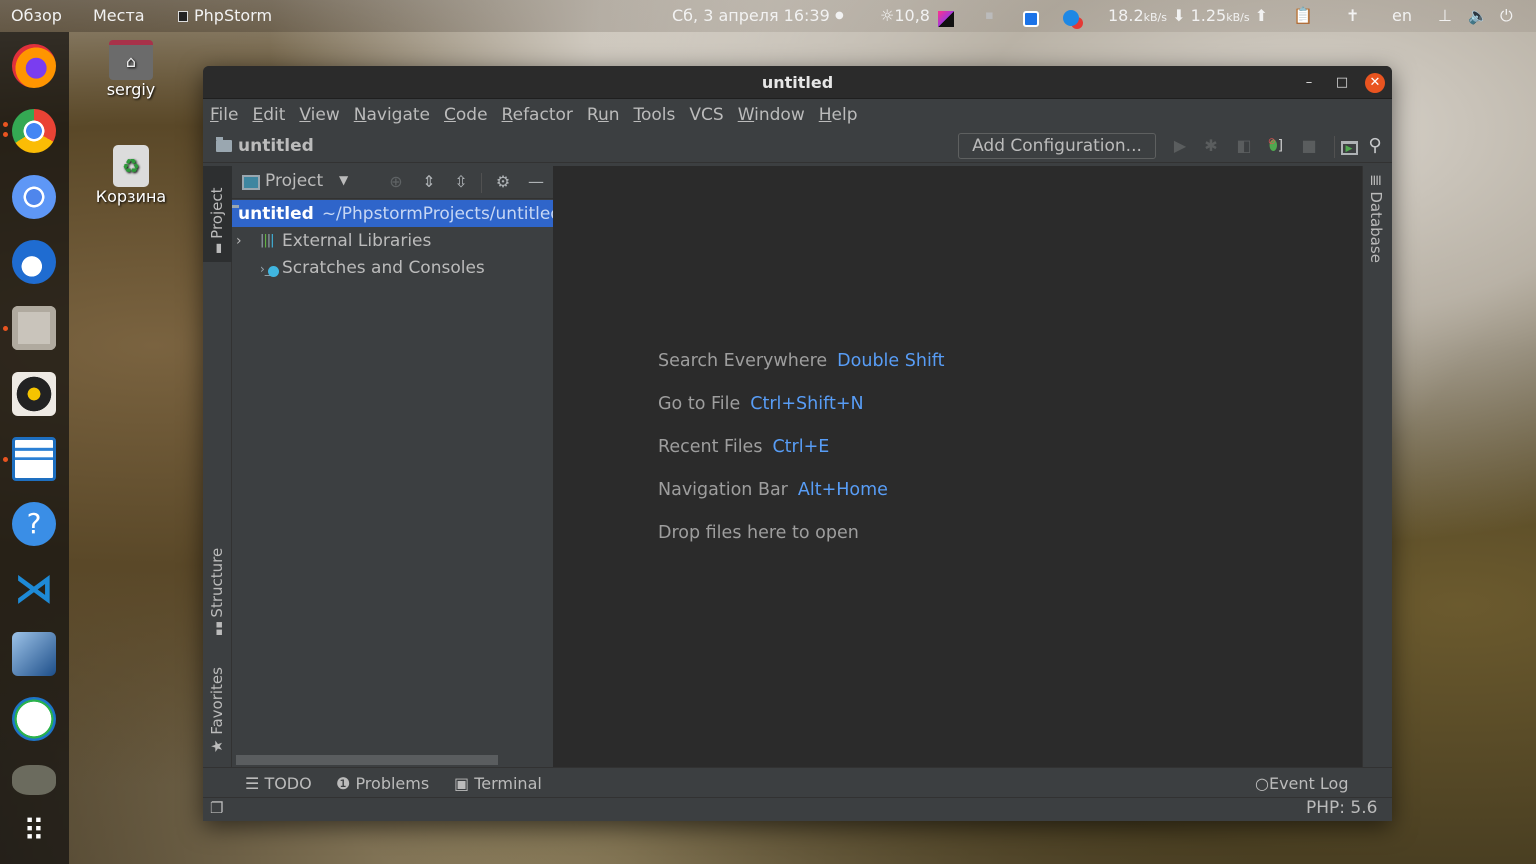 This screenshot has width=1536, height=864. What do you see at coordinates (503, 182) in the screenshot?
I see `gear-icon: ⚙` at bounding box center [503, 182].